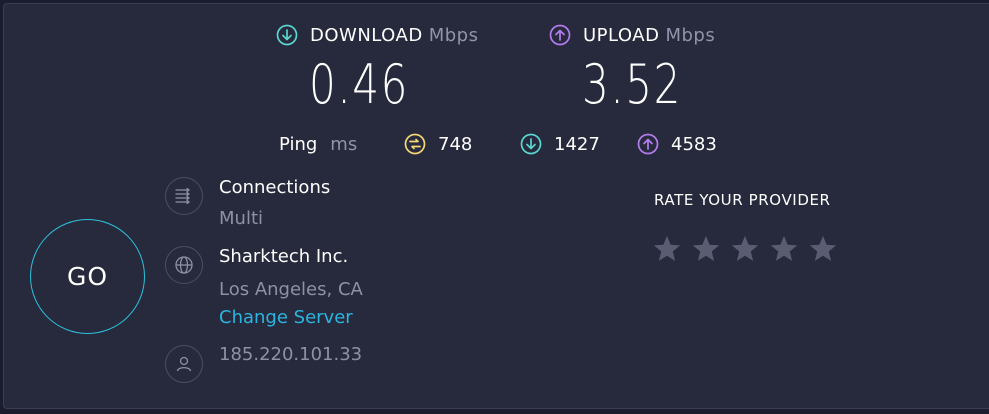 The height and width of the screenshot is (414, 989). I want to click on star-5-icon, so click(823, 249).